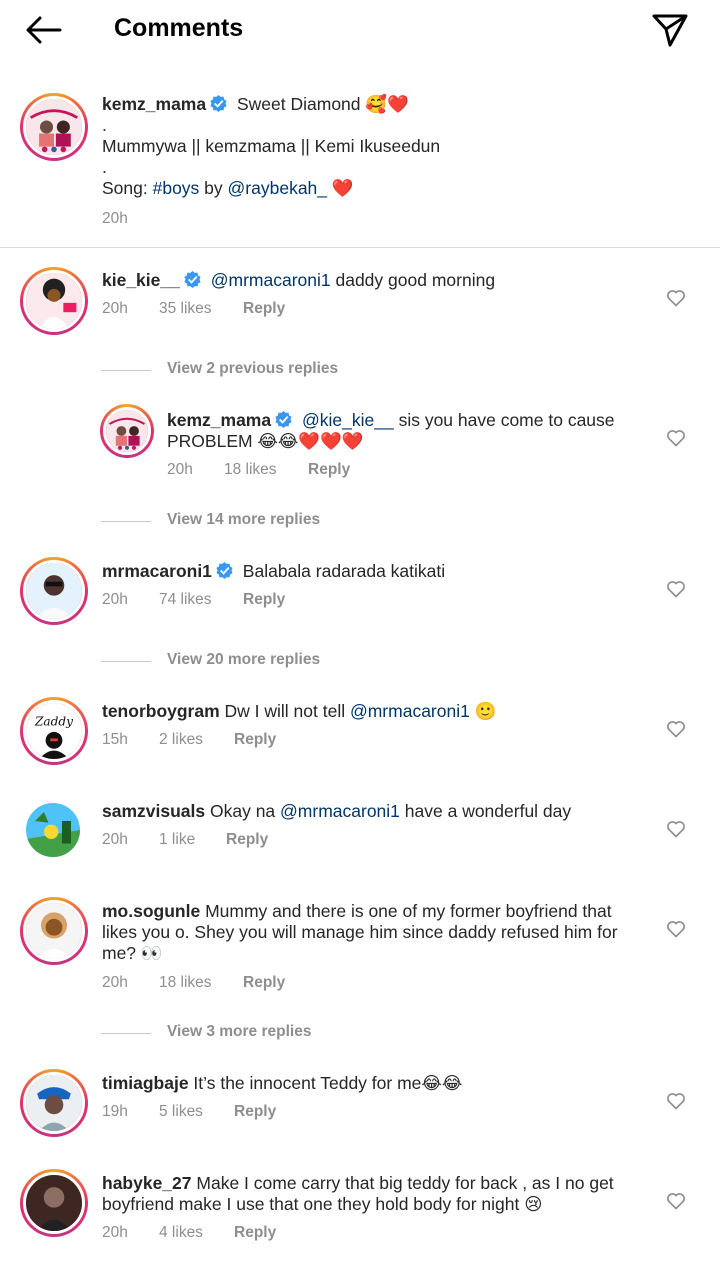 This screenshot has width=720, height=1264. What do you see at coordinates (154, 104) in the screenshot?
I see `caption-username: kemz_mama` at bounding box center [154, 104].